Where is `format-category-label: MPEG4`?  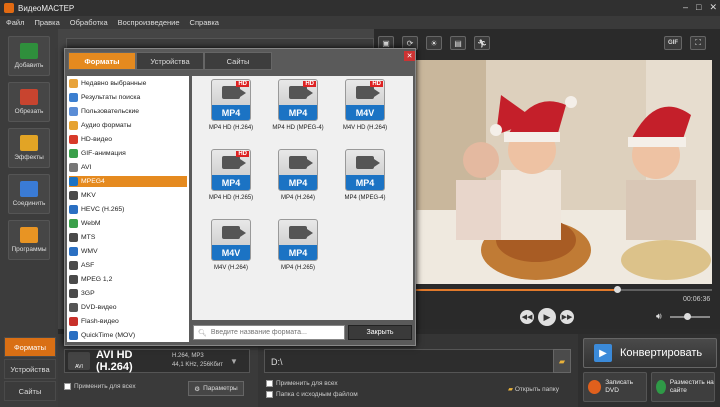
format-category-label: MPEG4 is located at coordinates (93, 181).